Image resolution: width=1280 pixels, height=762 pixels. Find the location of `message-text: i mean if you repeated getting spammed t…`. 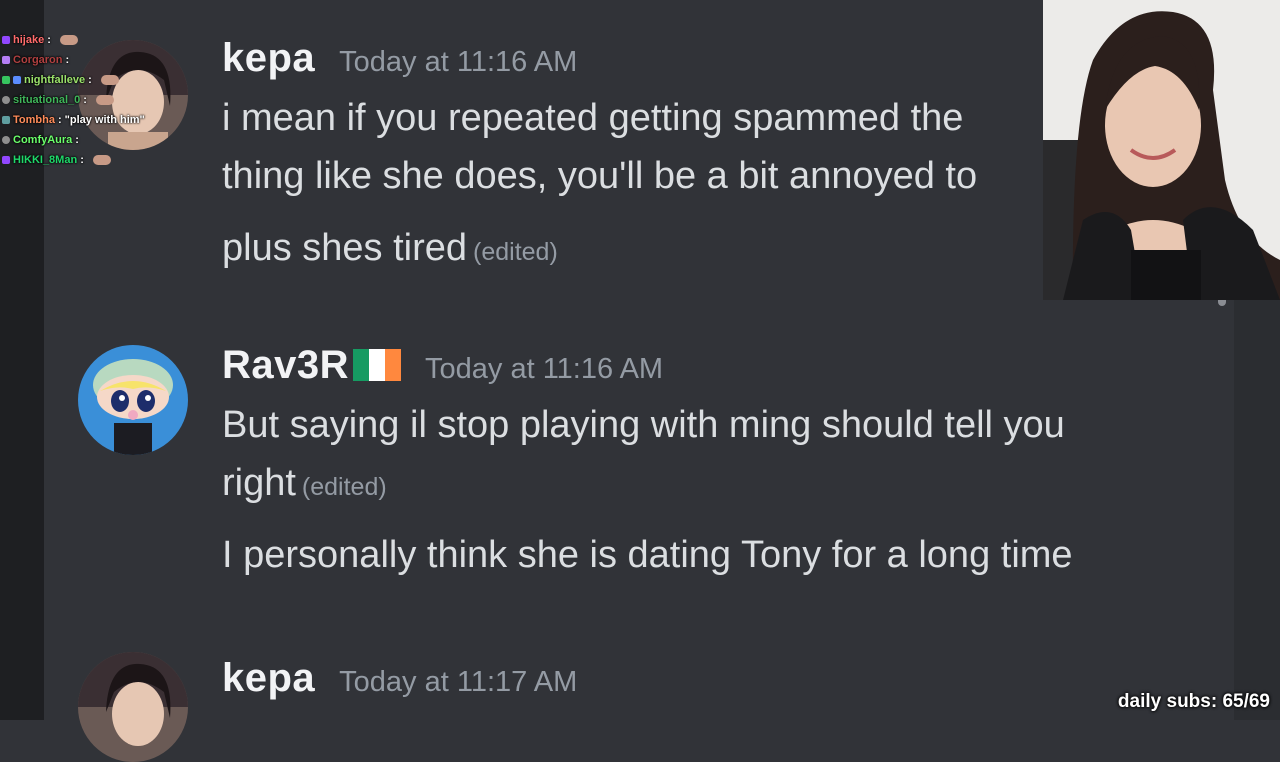

message-text: i mean if you repeated getting spammed t… is located at coordinates (593, 118).